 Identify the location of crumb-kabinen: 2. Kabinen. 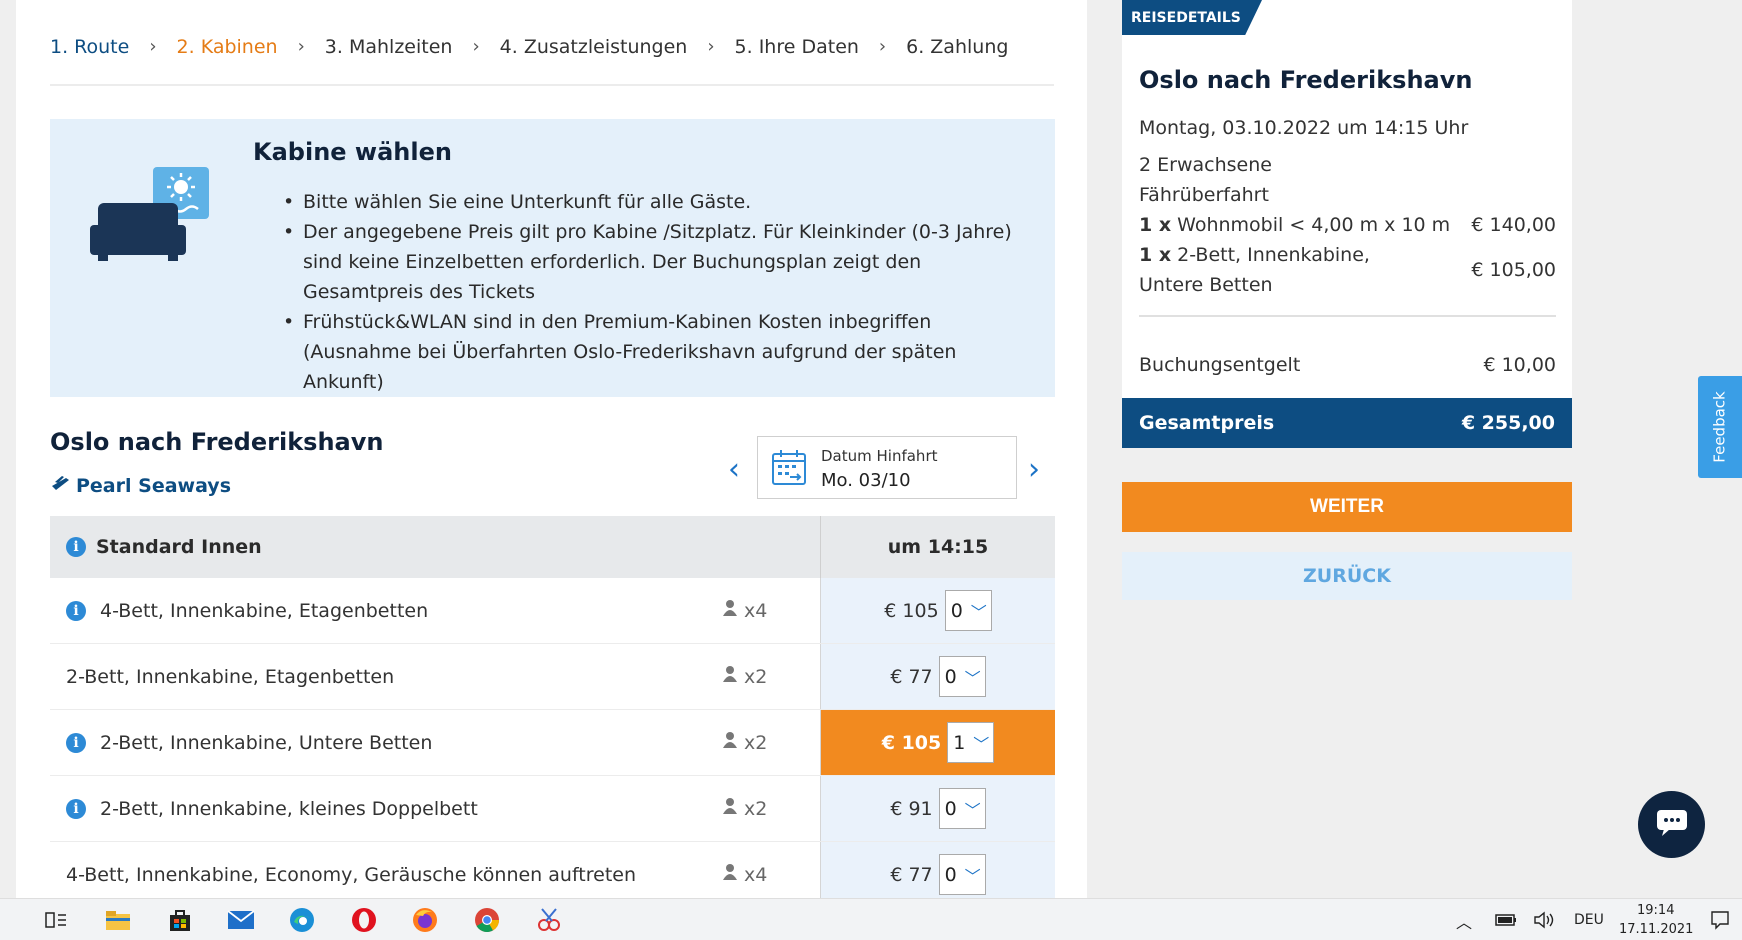
(227, 47).